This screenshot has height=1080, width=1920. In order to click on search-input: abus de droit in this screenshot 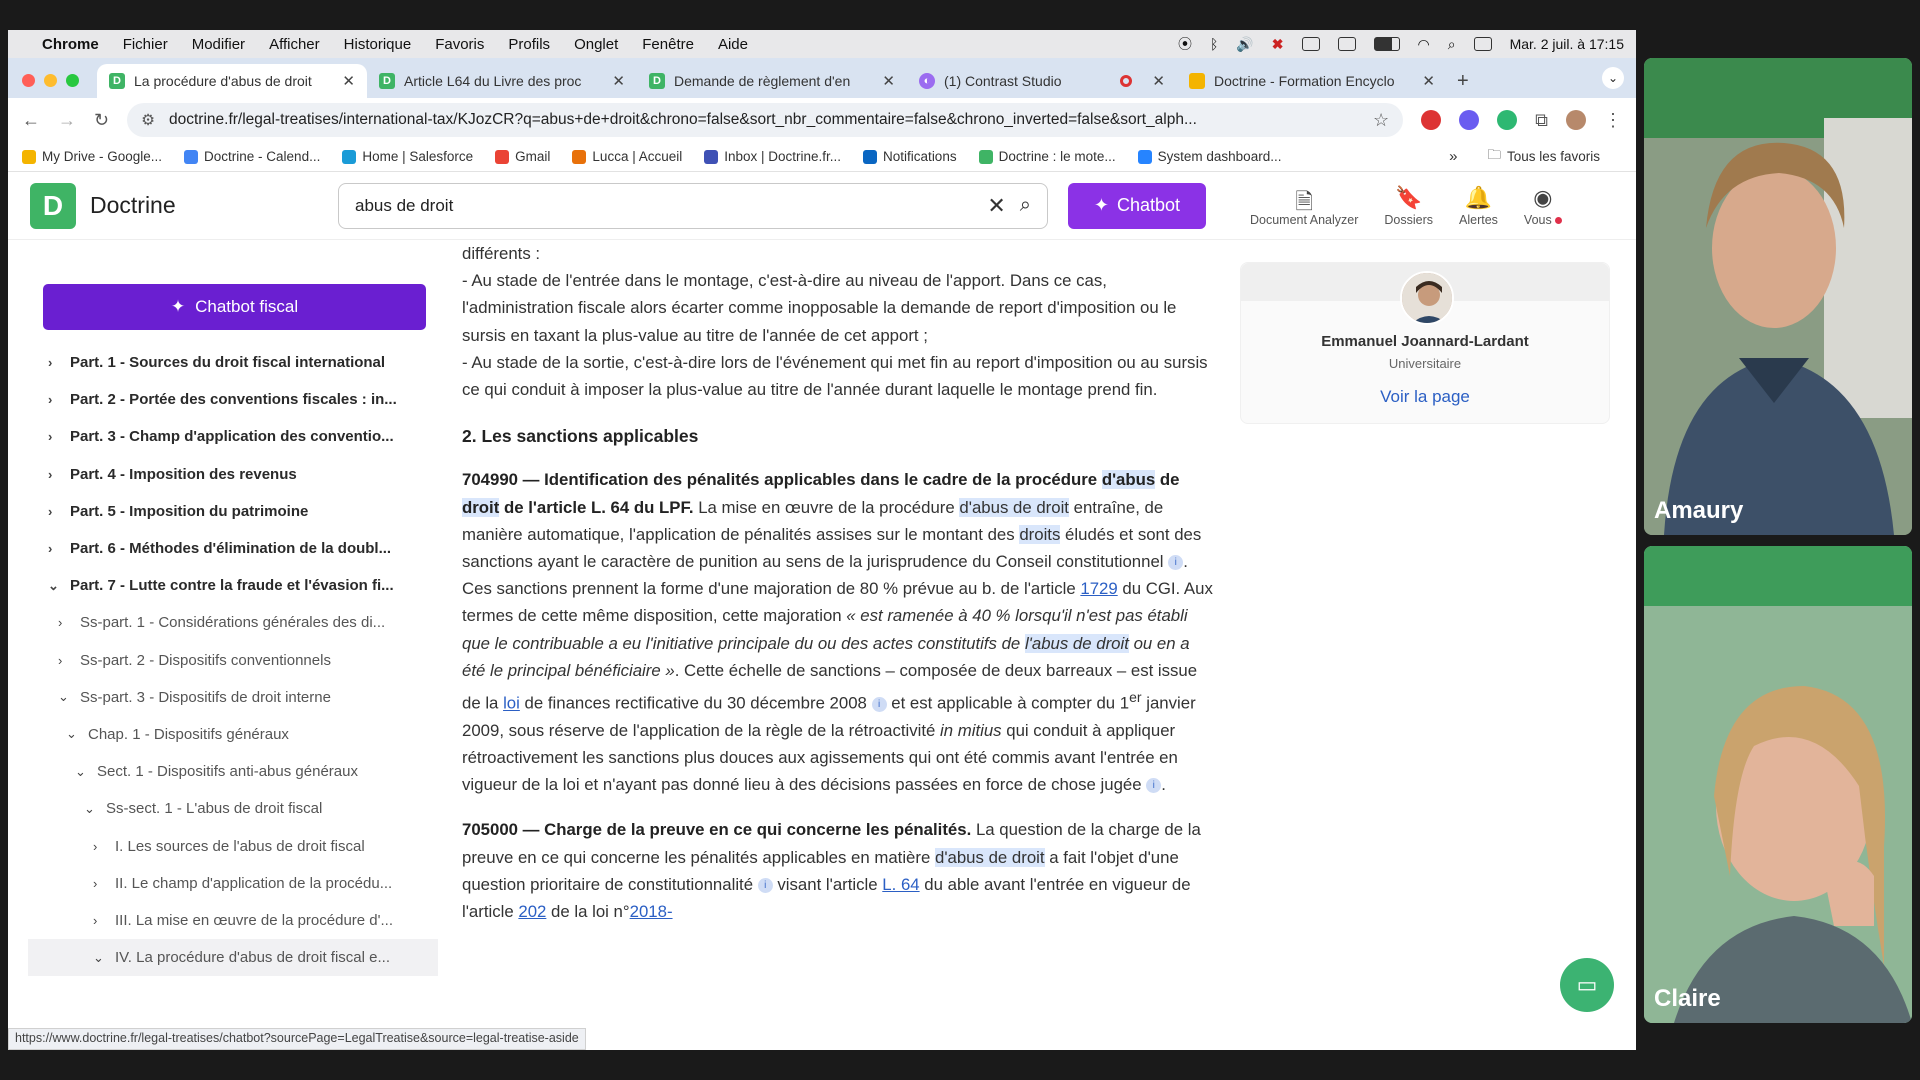, I will do `click(671, 206)`.